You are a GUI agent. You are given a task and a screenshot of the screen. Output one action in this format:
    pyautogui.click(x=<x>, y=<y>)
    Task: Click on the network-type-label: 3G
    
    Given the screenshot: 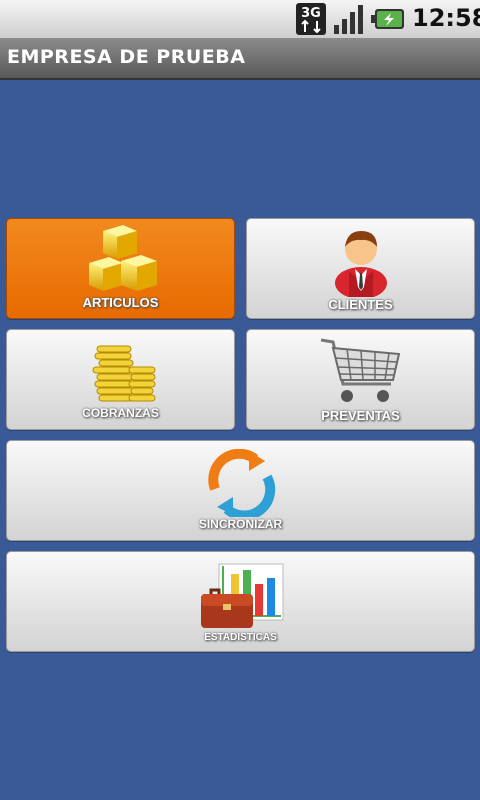 What is the action you would take?
    pyautogui.click(x=311, y=13)
    